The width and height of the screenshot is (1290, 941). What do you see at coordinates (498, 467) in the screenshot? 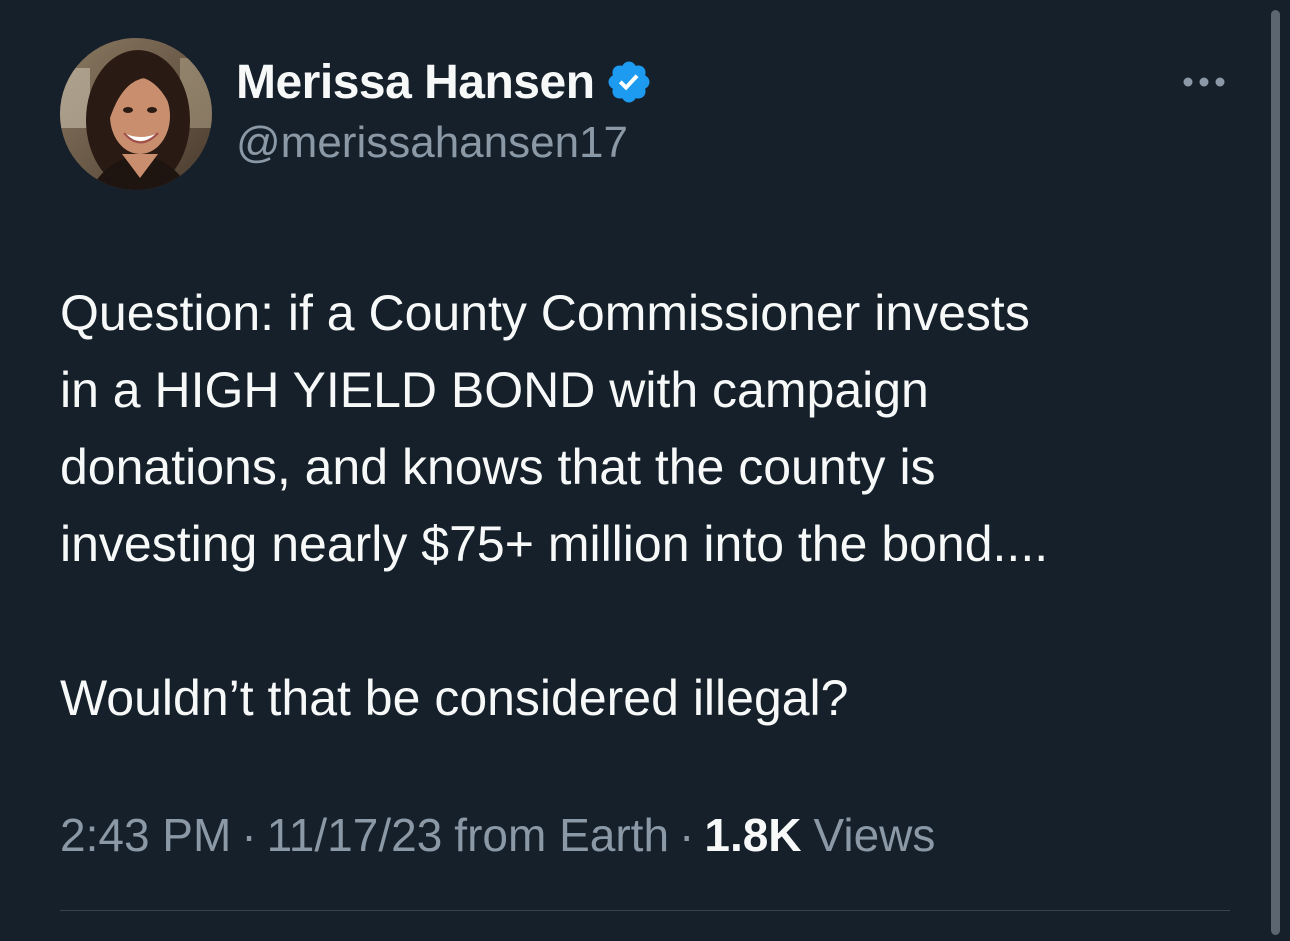
I see `tweet-text-line: donations, and knows that the county is` at bounding box center [498, 467].